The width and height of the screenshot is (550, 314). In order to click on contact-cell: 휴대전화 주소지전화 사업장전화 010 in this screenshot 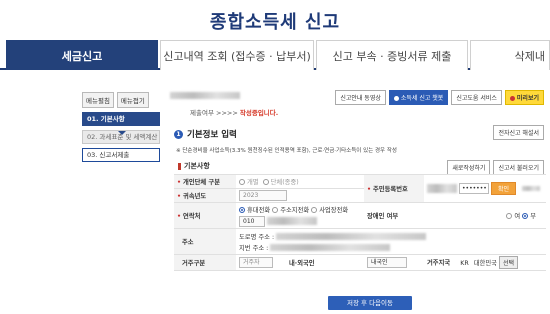, I will do `click(300, 215)`.